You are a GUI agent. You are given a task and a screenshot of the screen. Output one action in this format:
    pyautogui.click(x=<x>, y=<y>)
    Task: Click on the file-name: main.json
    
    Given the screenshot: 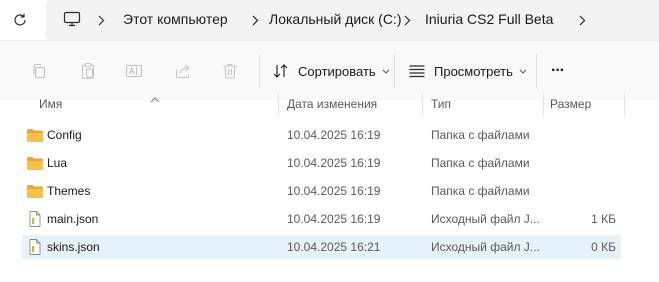 What is the action you would take?
    pyautogui.click(x=73, y=219)
    